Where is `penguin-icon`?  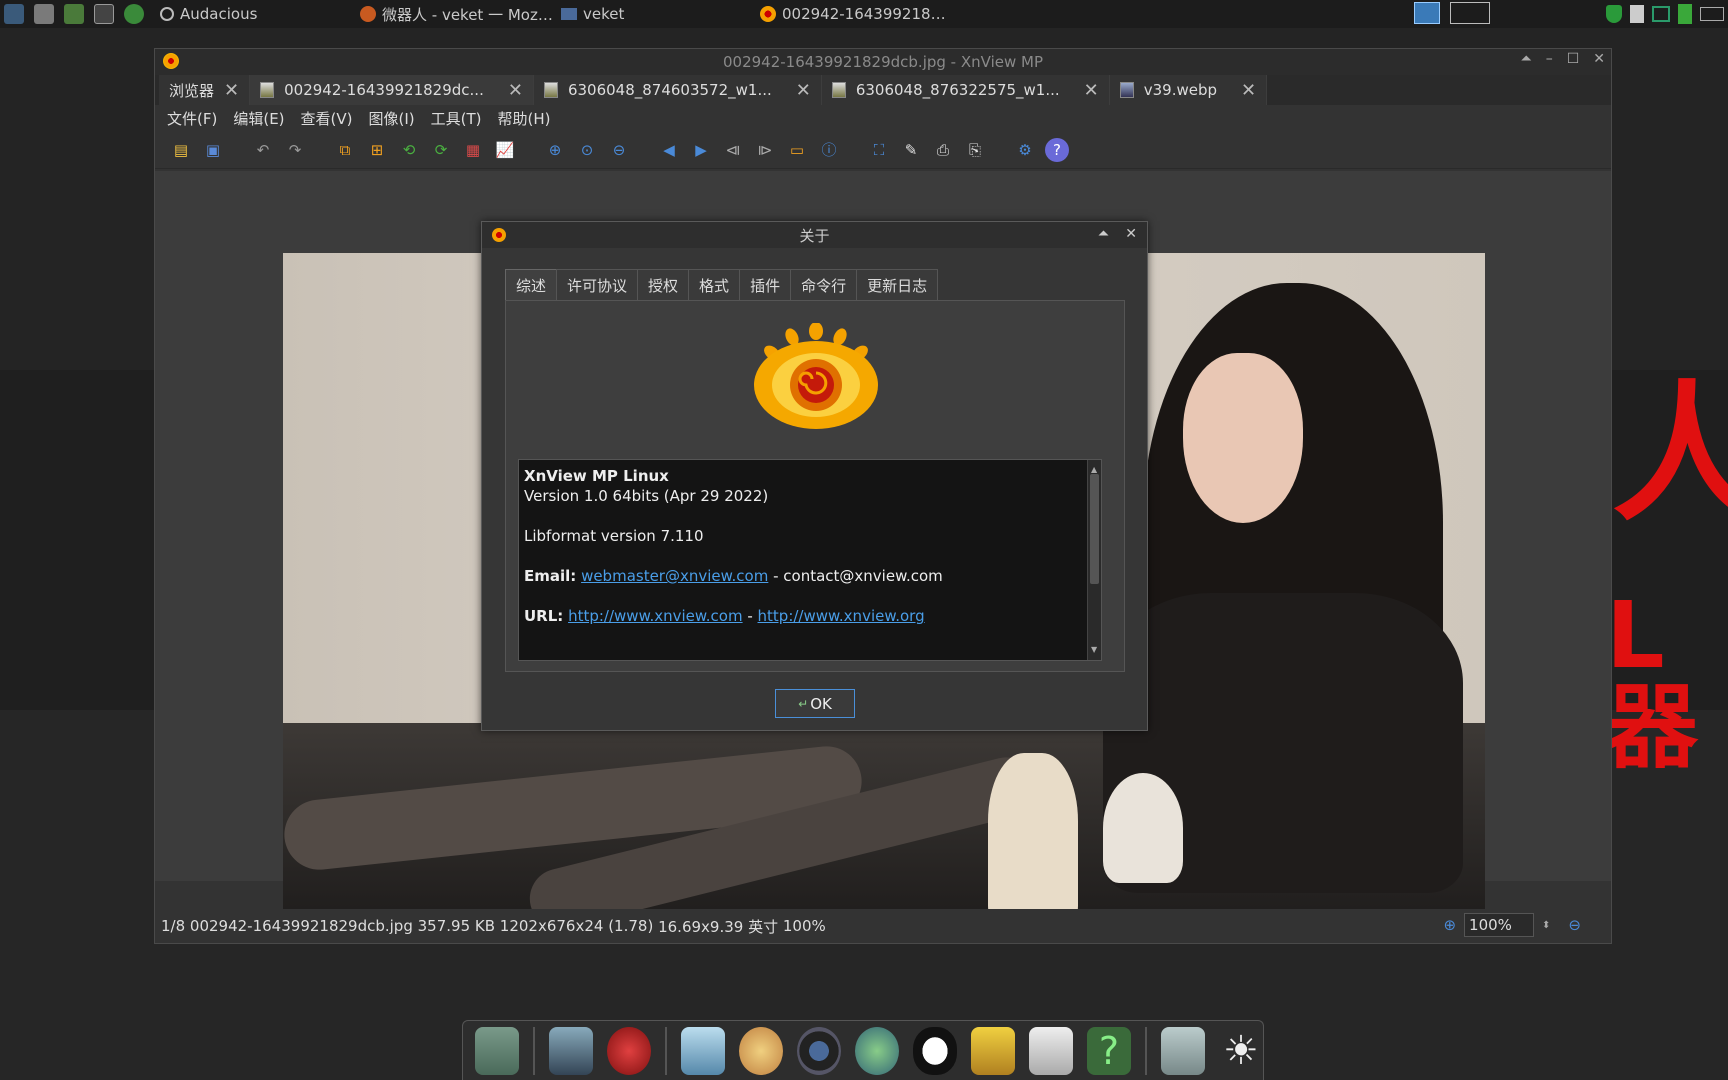
penguin-icon is located at coordinates (934, 1050).